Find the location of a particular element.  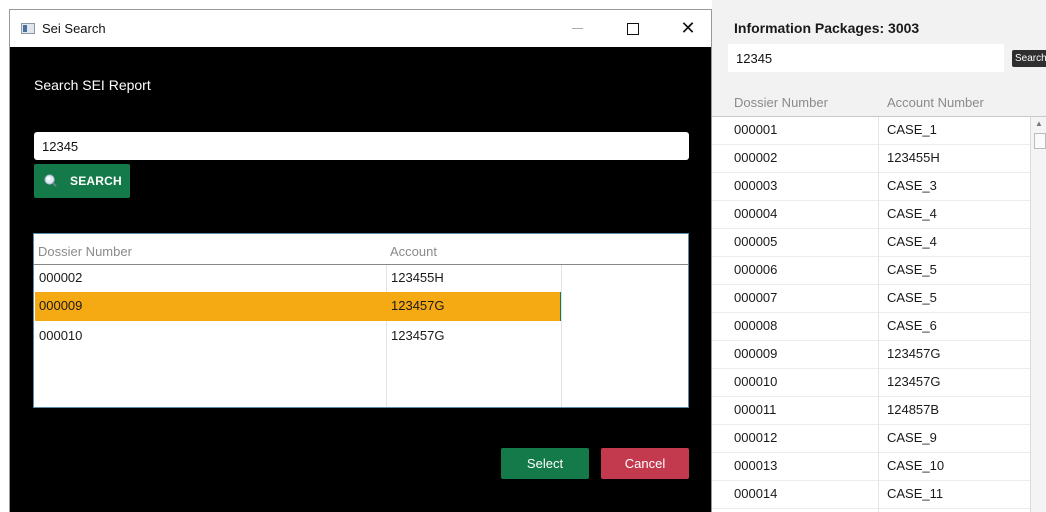

table-row: 000008 CASE_6 is located at coordinates (879, 327).